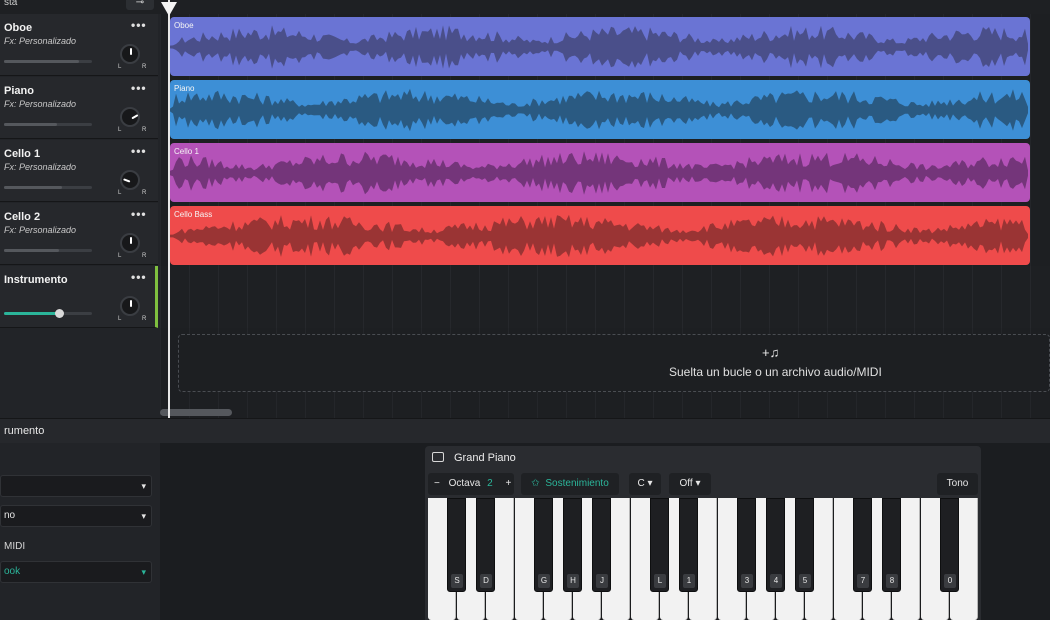  What do you see at coordinates (11, 4) in the screenshot?
I see `toolbar-label: sta` at bounding box center [11, 4].